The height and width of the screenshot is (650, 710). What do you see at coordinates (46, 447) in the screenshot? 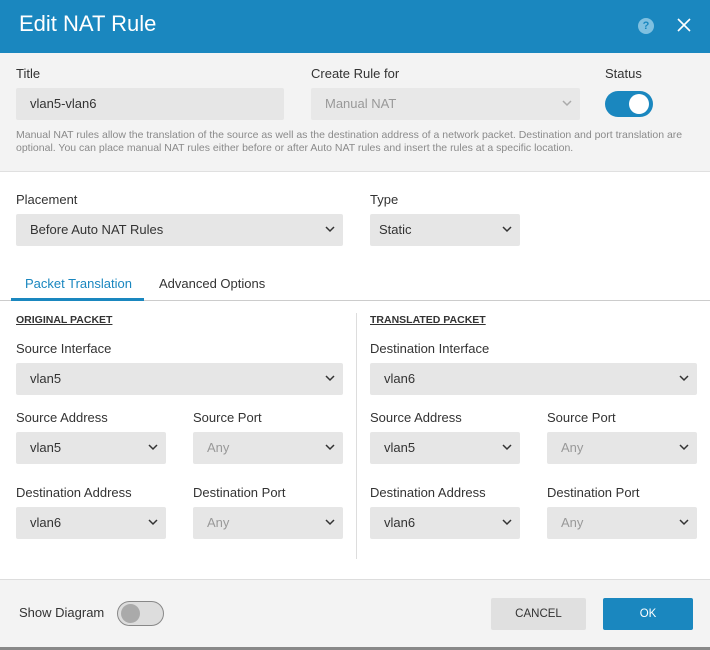
I see `original-source-address-value: vlan5` at bounding box center [46, 447].